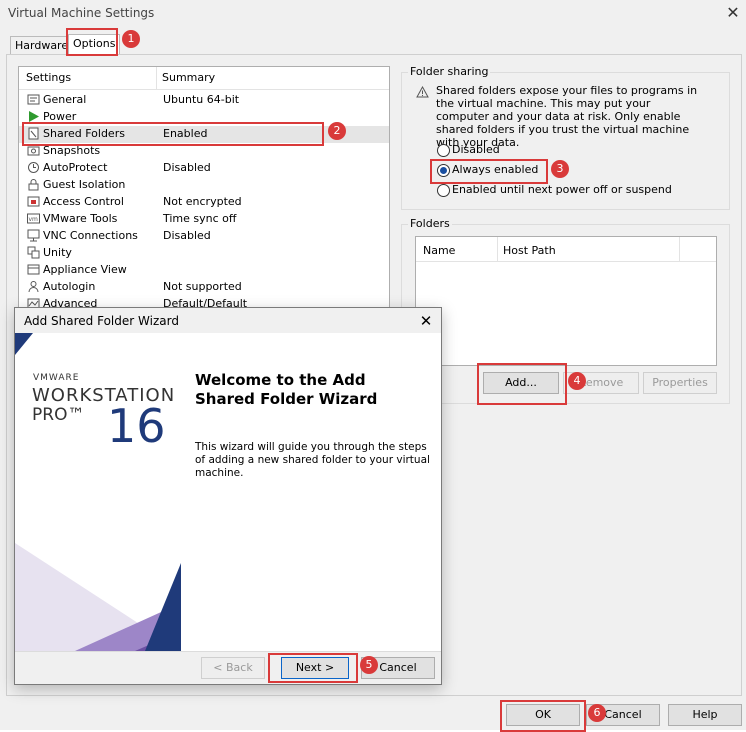 The width and height of the screenshot is (746, 732). What do you see at coordinates (33, 167) in the screenshot?
I see `autoprotect-icon` at bounding box center [33, 167].